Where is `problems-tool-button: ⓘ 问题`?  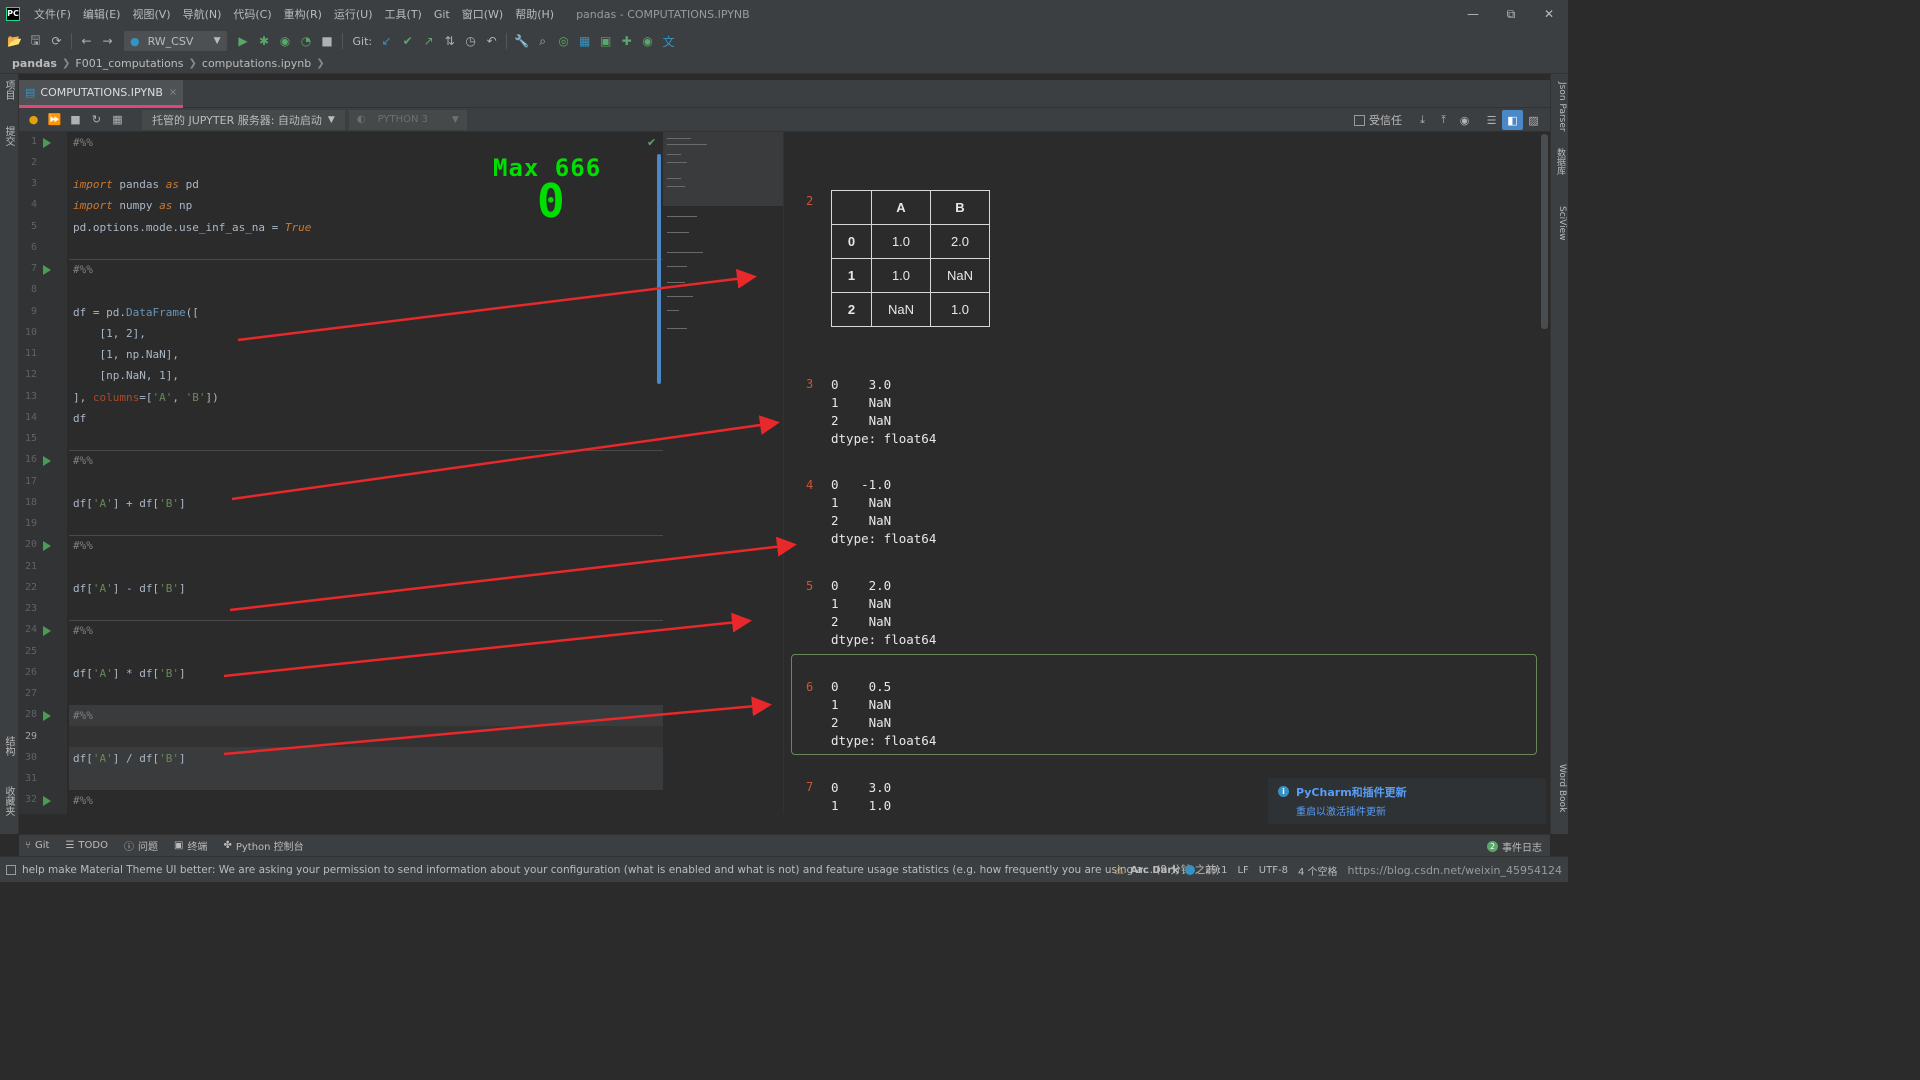
problems-tool-button: ⓘ 问题 is located at coordinates (141, 845).